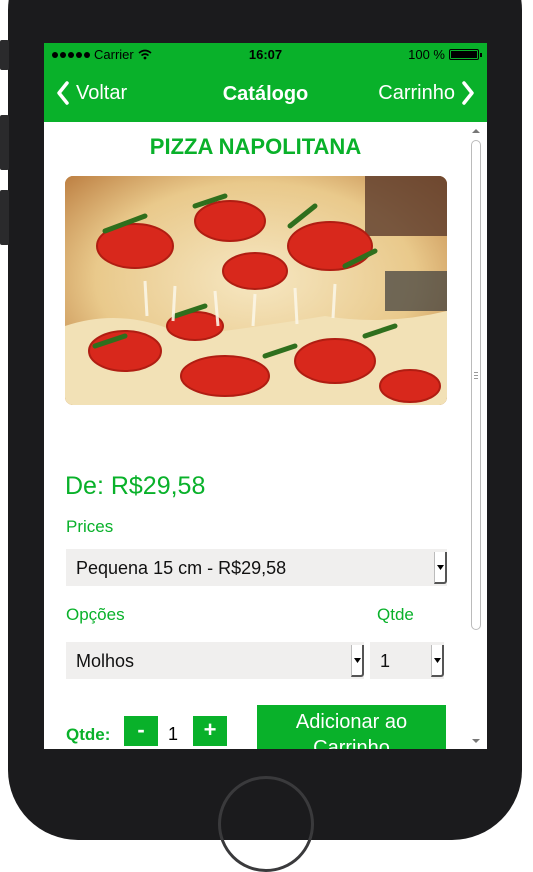 The image size is (533, 872). What do you see at coordinates (215, 660) in the screenshot?
I see `options-select: Molhos` at bounding box center [215, 660].